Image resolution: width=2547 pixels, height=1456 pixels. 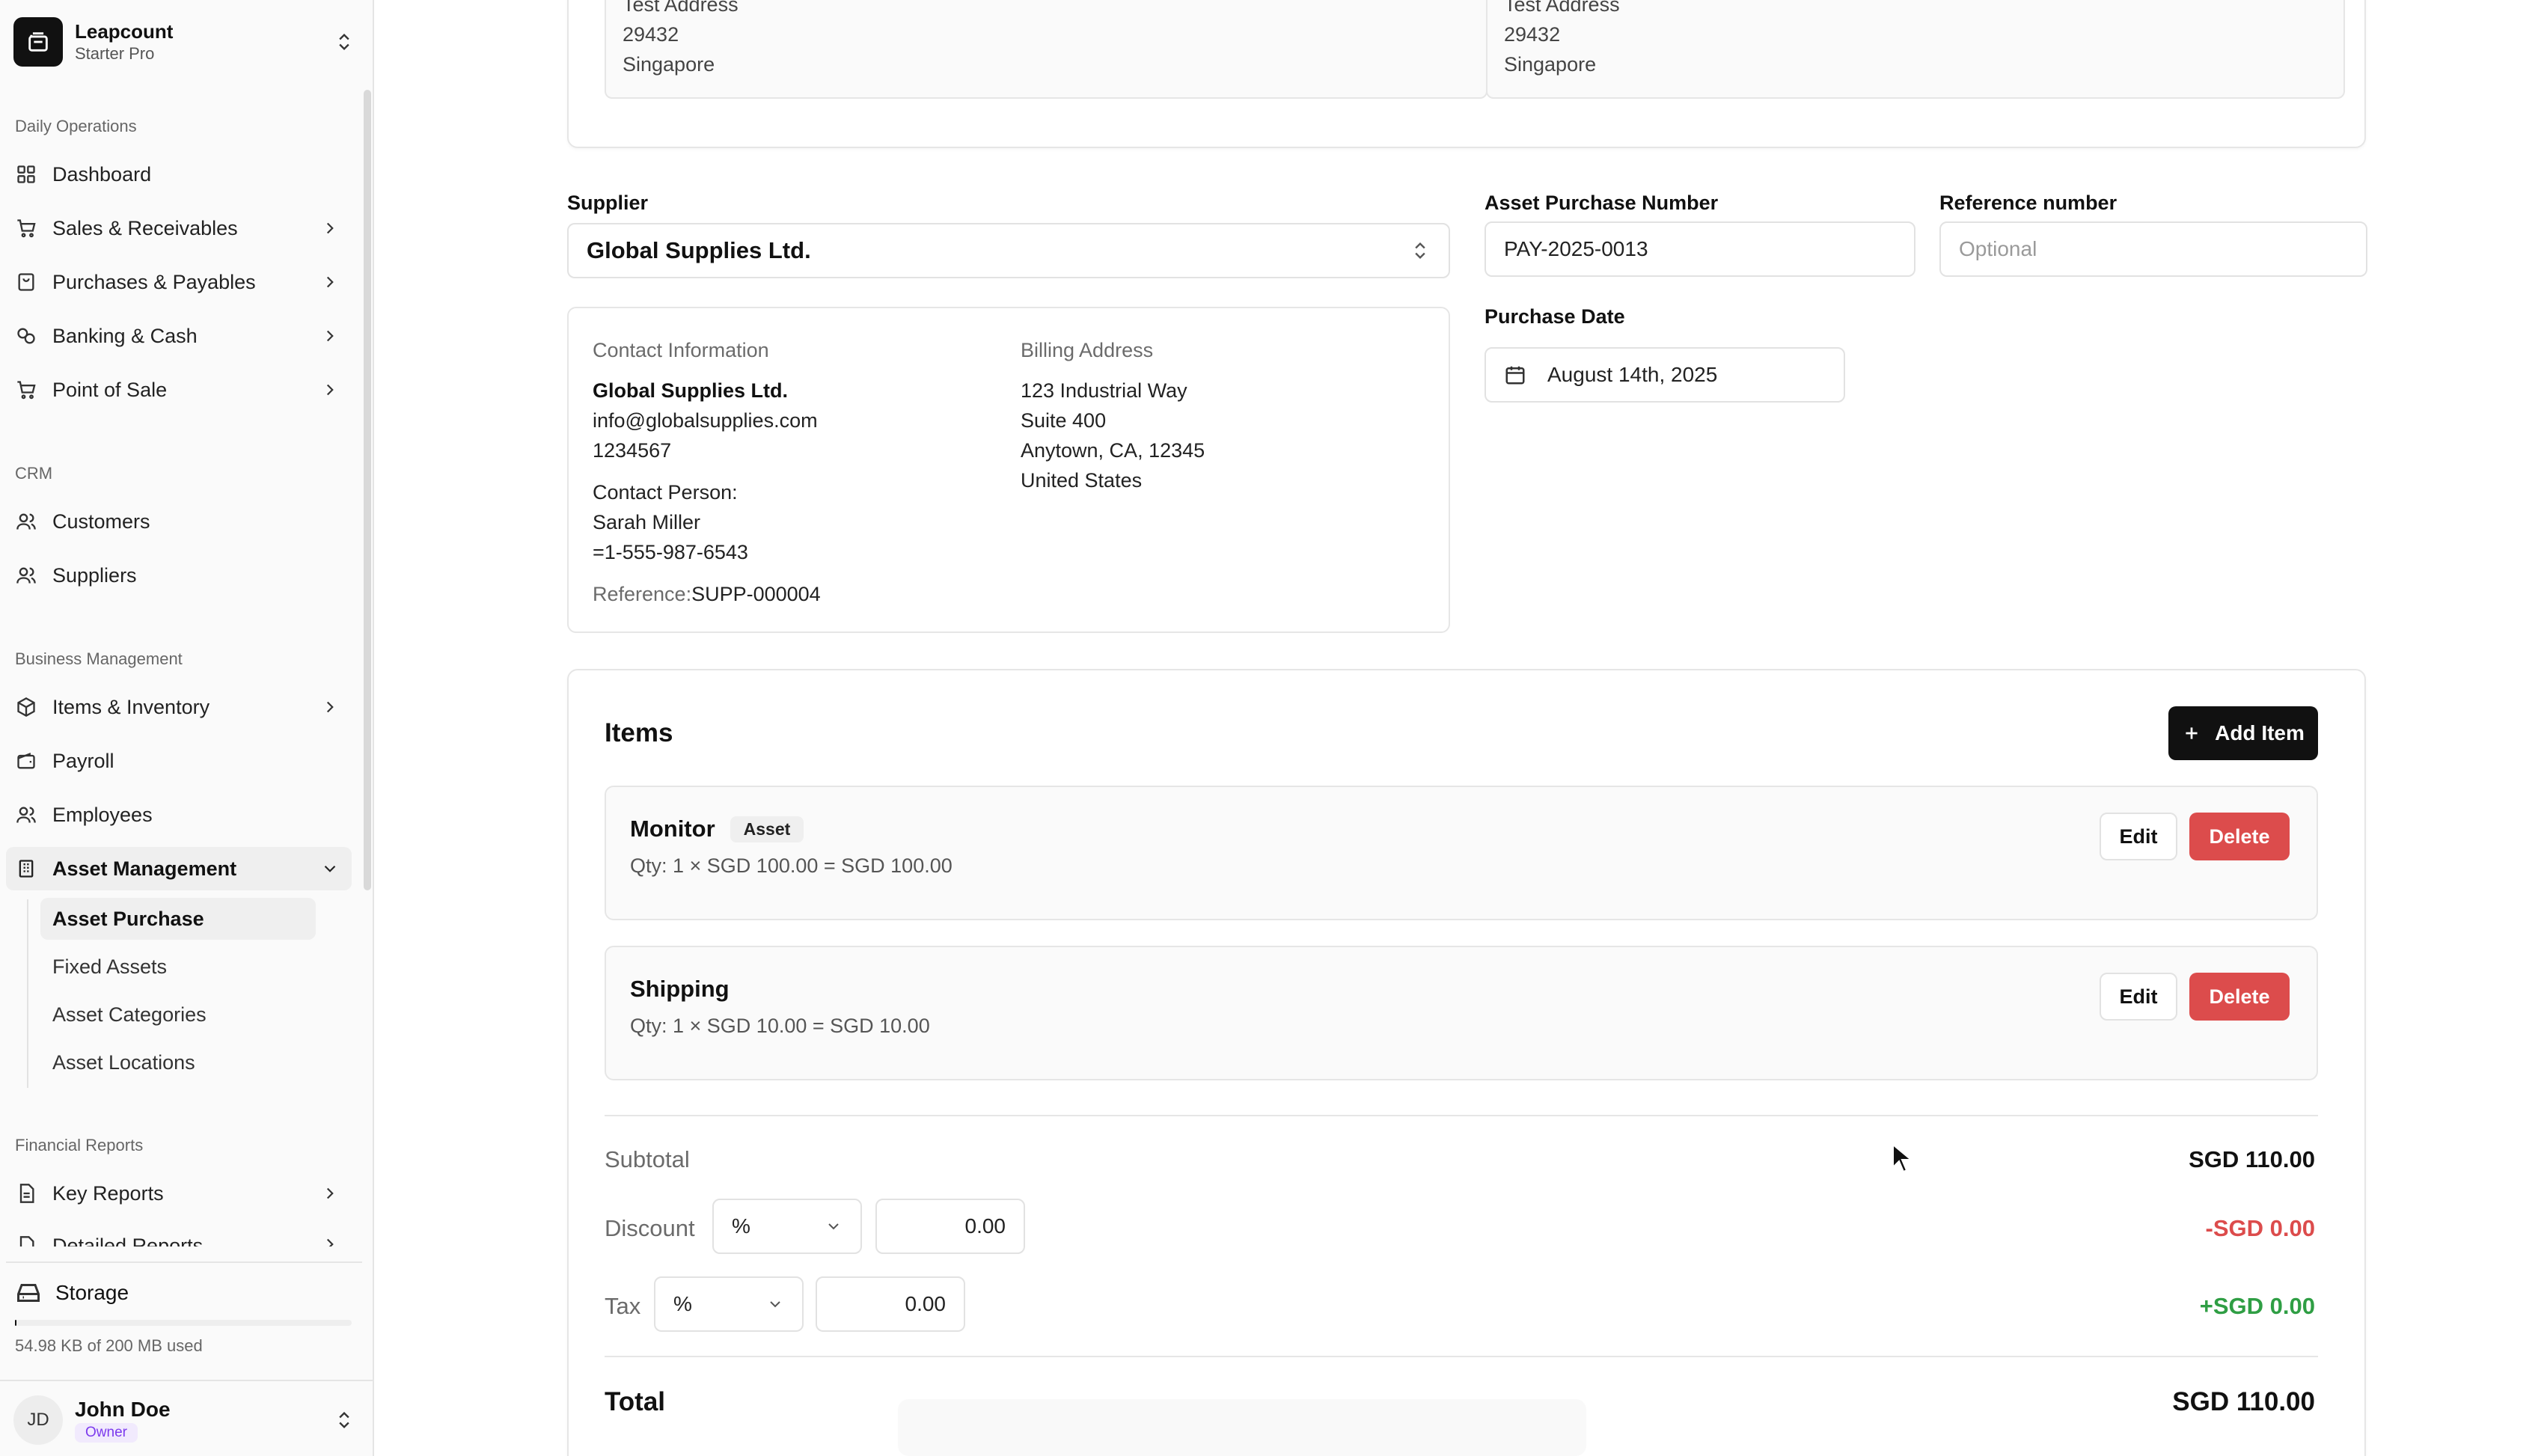 What do you see at coordinates (26, 336) in the screenshot?
I see `coins-icon` at bounding box center [26, 336].